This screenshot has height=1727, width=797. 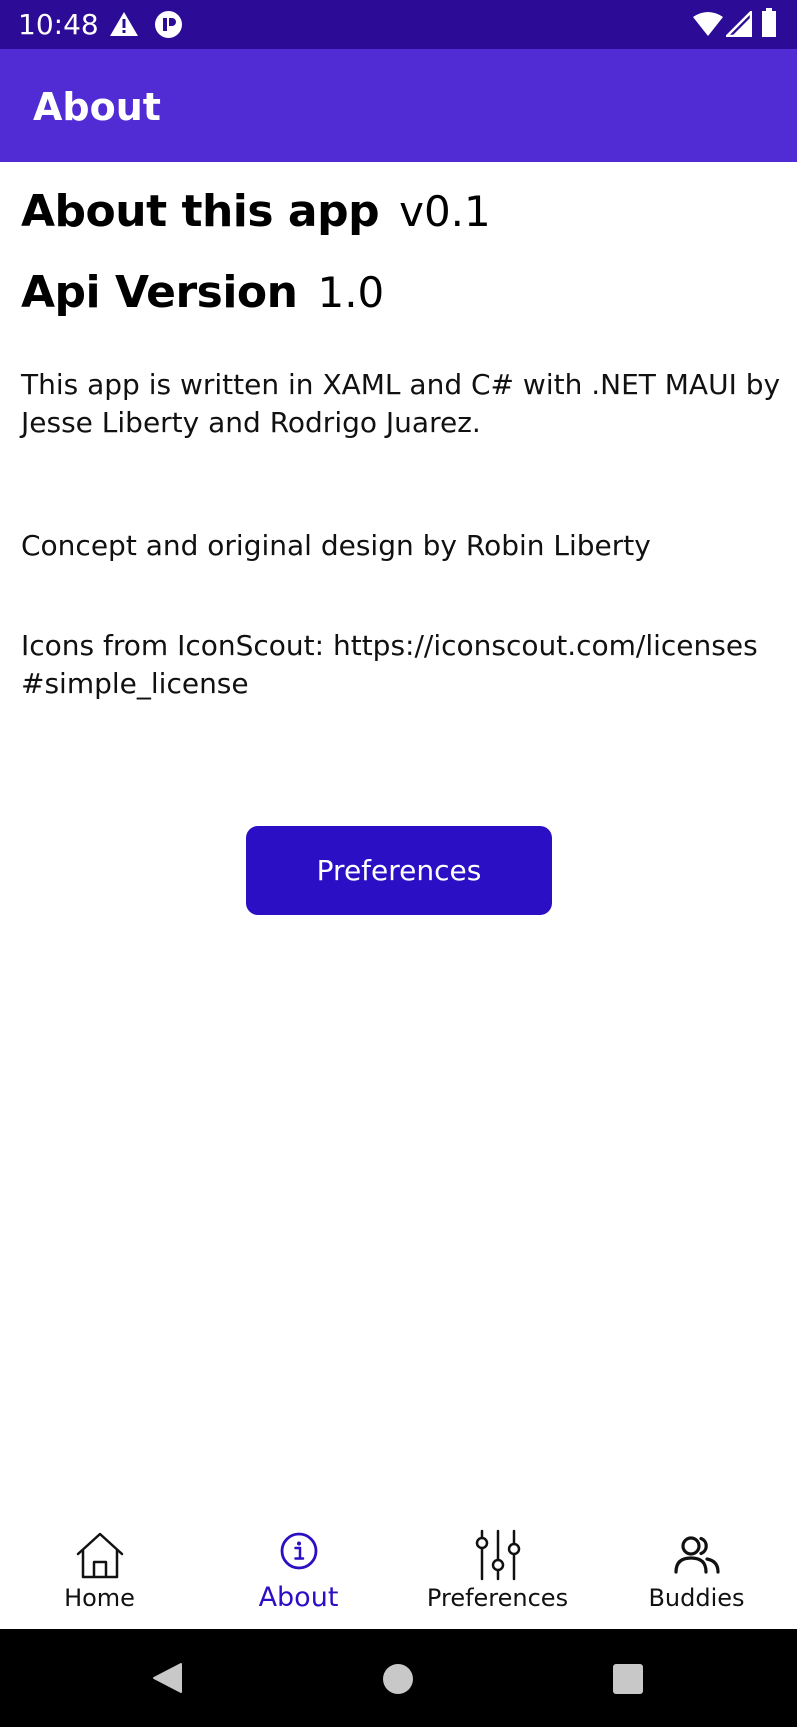 I want to click on bottom-tab-bar: Home About Preferences Buddies, so click(x=398, y=1573).